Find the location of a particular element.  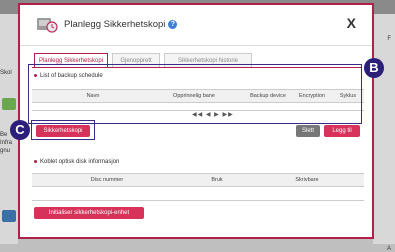

dialog-title: Planlegg Sikkerhetskopi? is located at coordinates (121, 24).